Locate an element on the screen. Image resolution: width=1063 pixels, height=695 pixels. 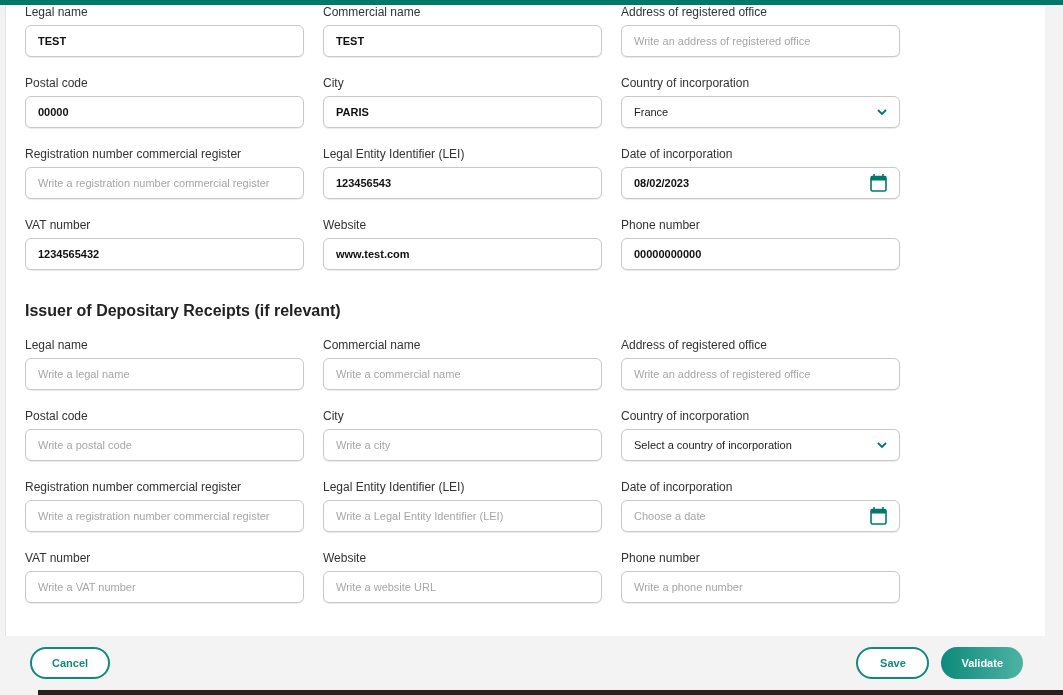
country-dropdown: Select a country of incorporation is located at coordinates (760, 445).